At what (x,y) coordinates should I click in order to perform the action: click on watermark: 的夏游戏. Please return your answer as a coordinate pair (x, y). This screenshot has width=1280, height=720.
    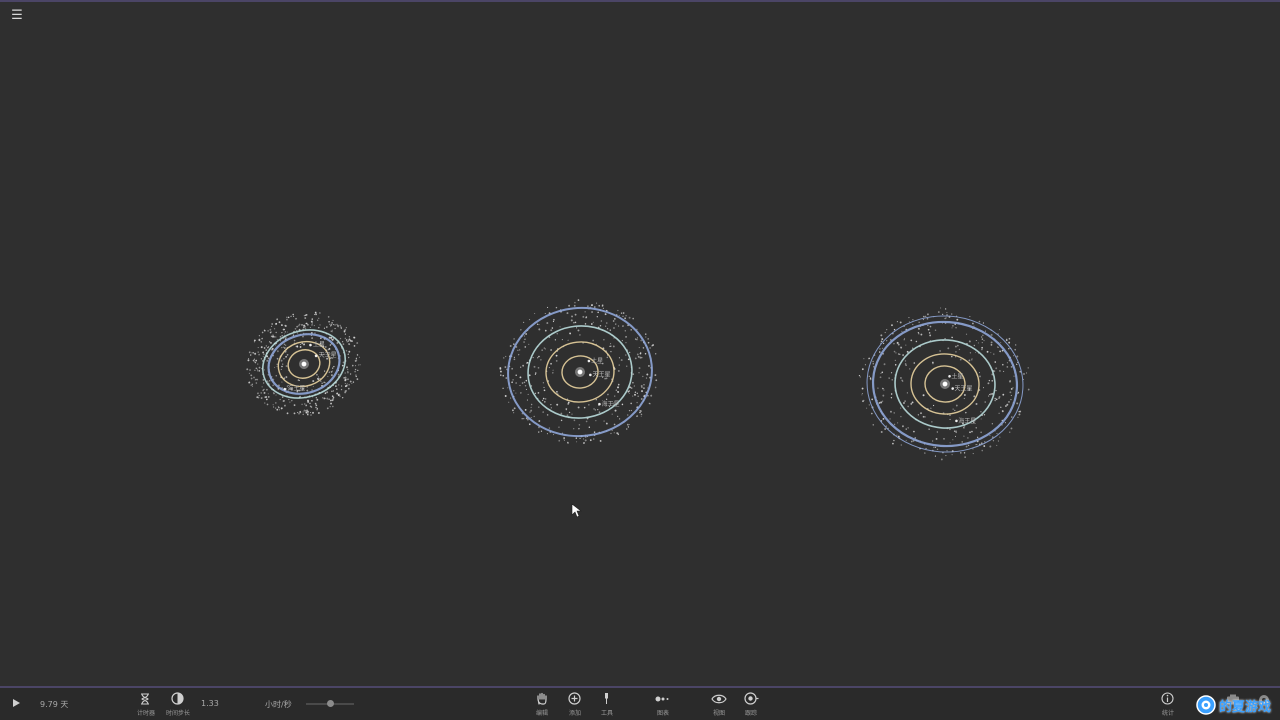
    Looking at the image, I should click on (1233, 705).